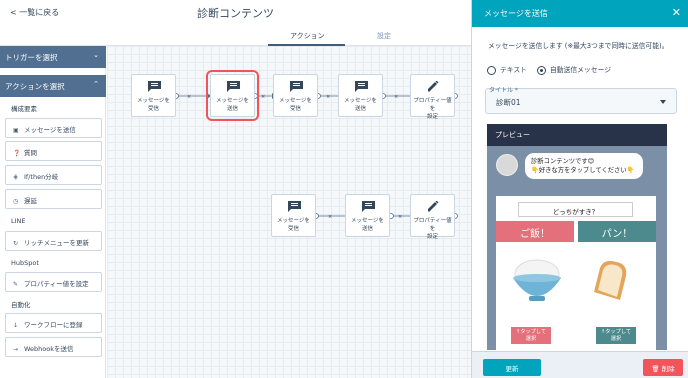 The image size is (688, 378). I want to click on tab-actions: アクション, so click(307, 36).